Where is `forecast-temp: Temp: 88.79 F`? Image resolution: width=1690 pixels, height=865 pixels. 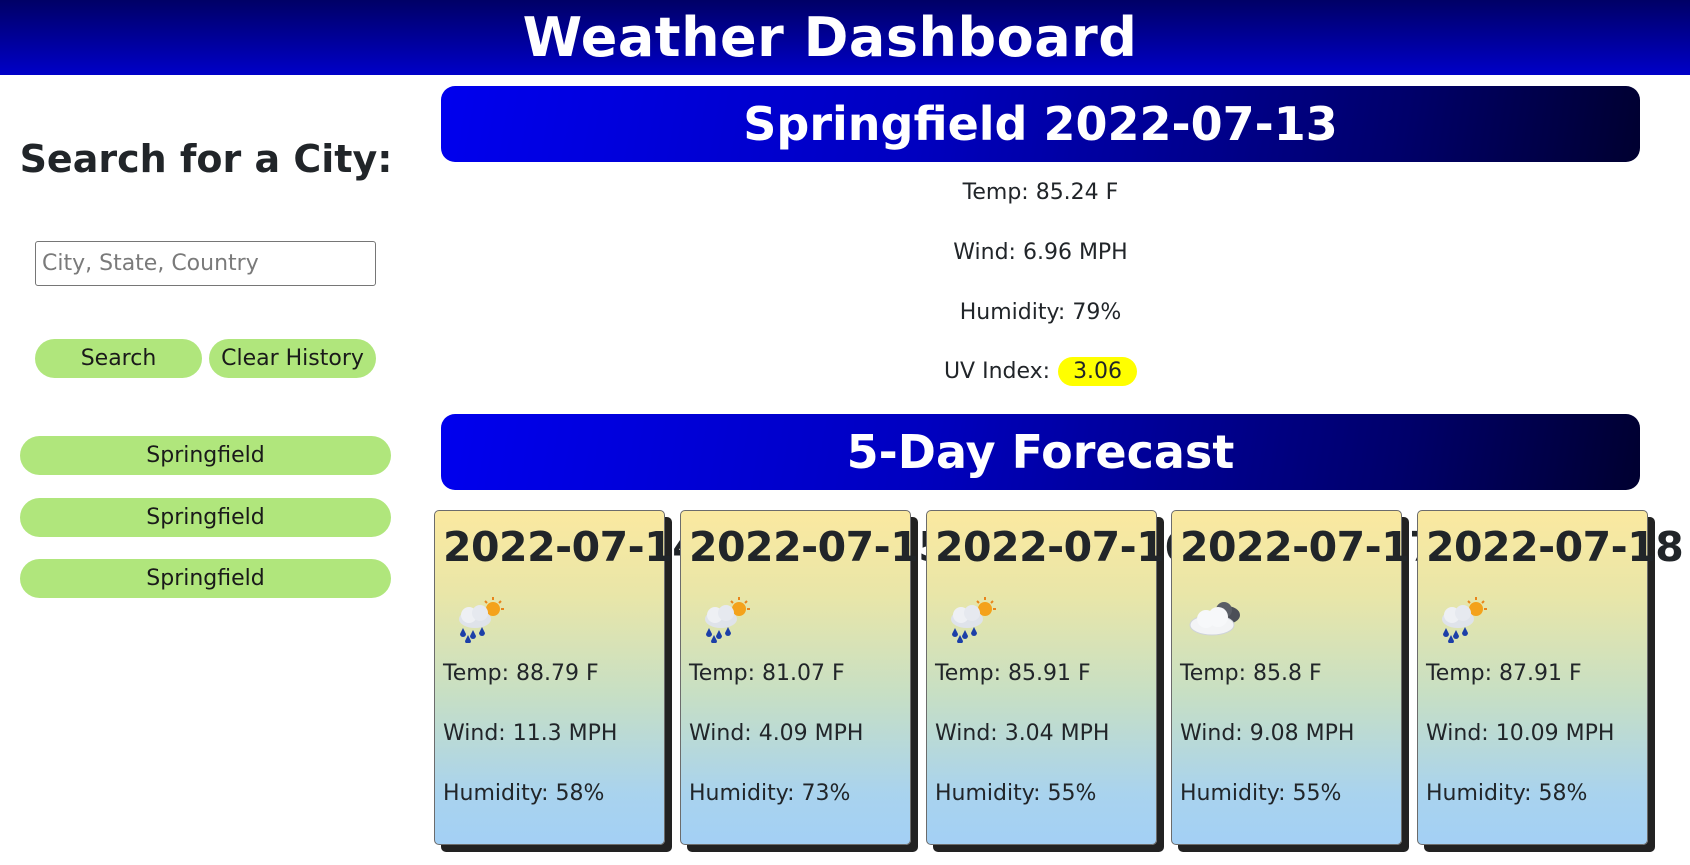 forecast-temp: Temp: 88.79 F is located at coordinates (521, 673).